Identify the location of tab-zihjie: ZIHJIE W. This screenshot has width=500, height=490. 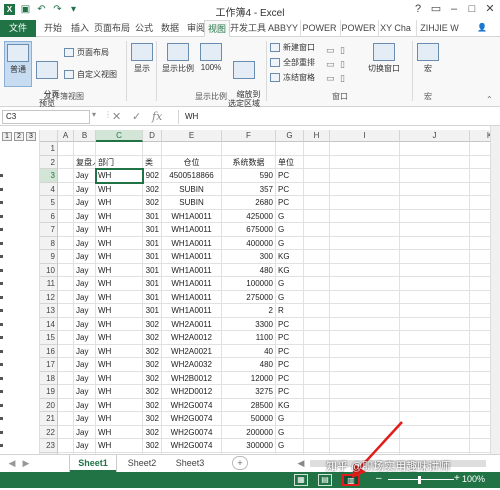
(439, 28).